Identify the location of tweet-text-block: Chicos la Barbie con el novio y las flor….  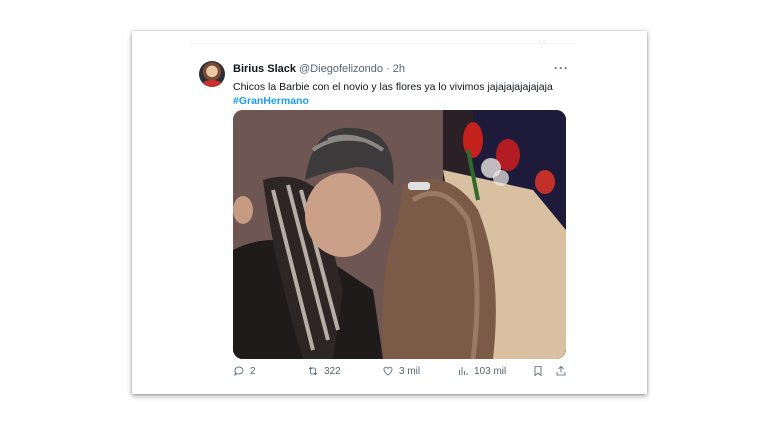
(393, 94).